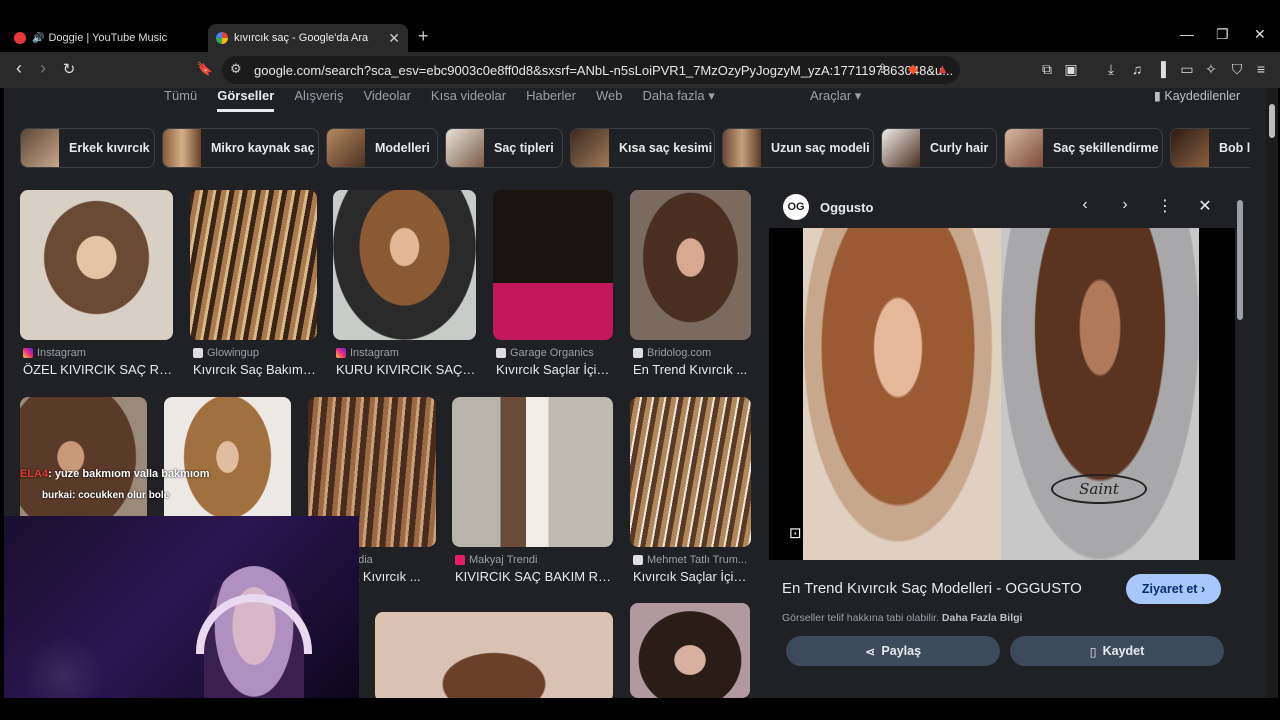 The image size is (1280, 720). Describe the element at coordinates (796, 207) in the screenshot. I see `site-logo: OG` at that location.